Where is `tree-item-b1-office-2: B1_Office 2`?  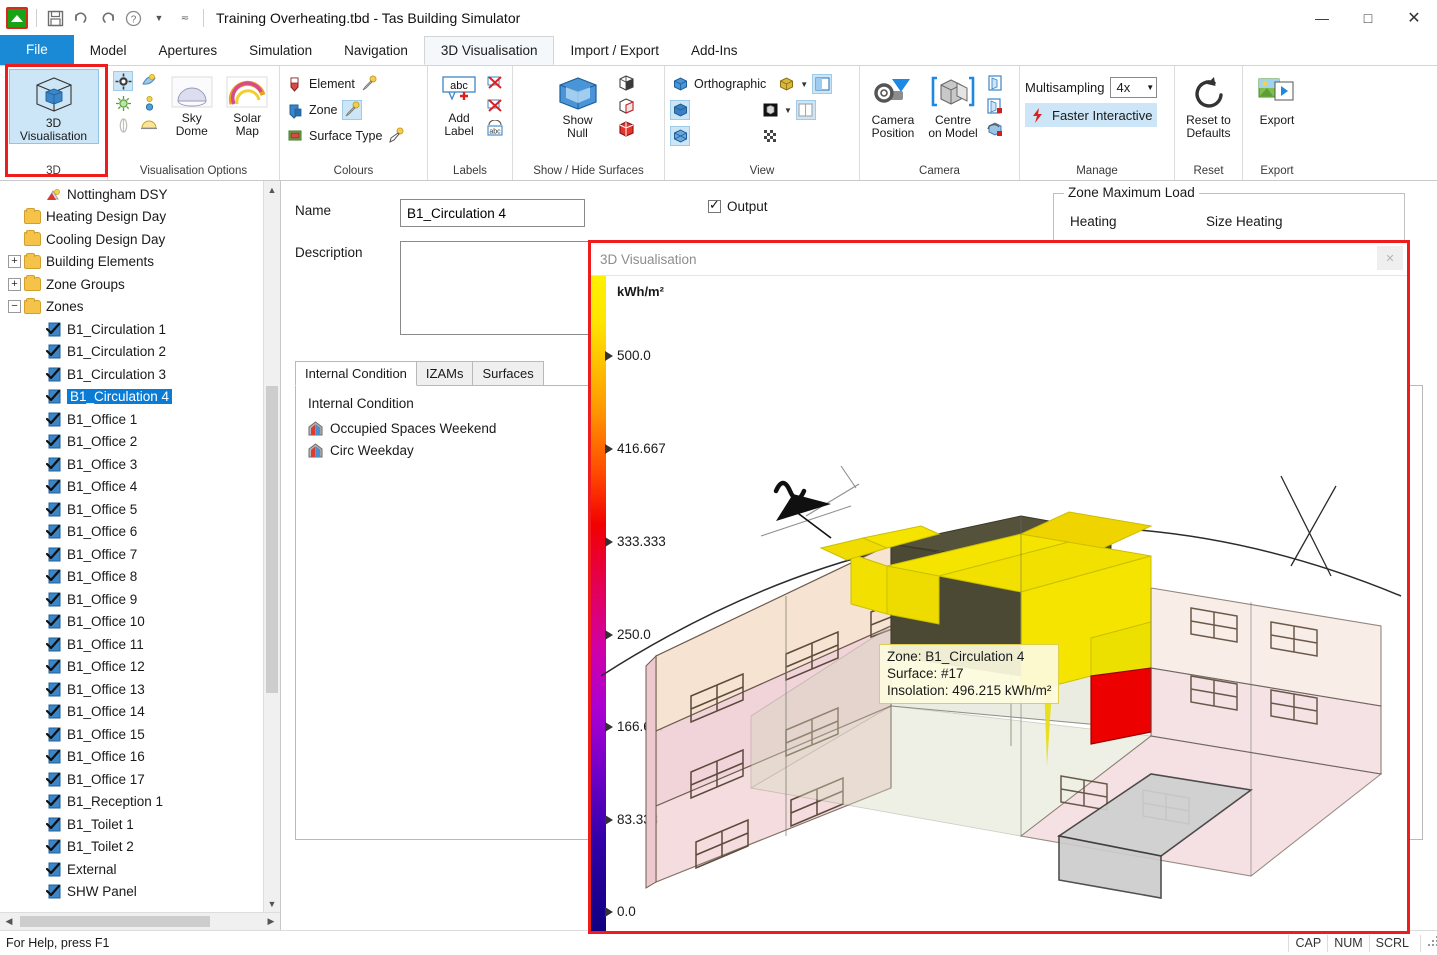
tree-item-b1-office-2: B1_Office 2 is located at coordinates (140, 442).